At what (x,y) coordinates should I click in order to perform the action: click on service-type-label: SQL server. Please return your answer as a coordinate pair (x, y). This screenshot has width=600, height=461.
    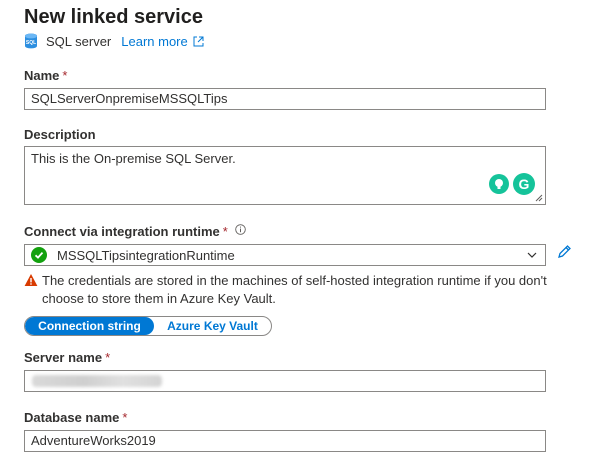
    Looking at the image, I should click on (79, 41).